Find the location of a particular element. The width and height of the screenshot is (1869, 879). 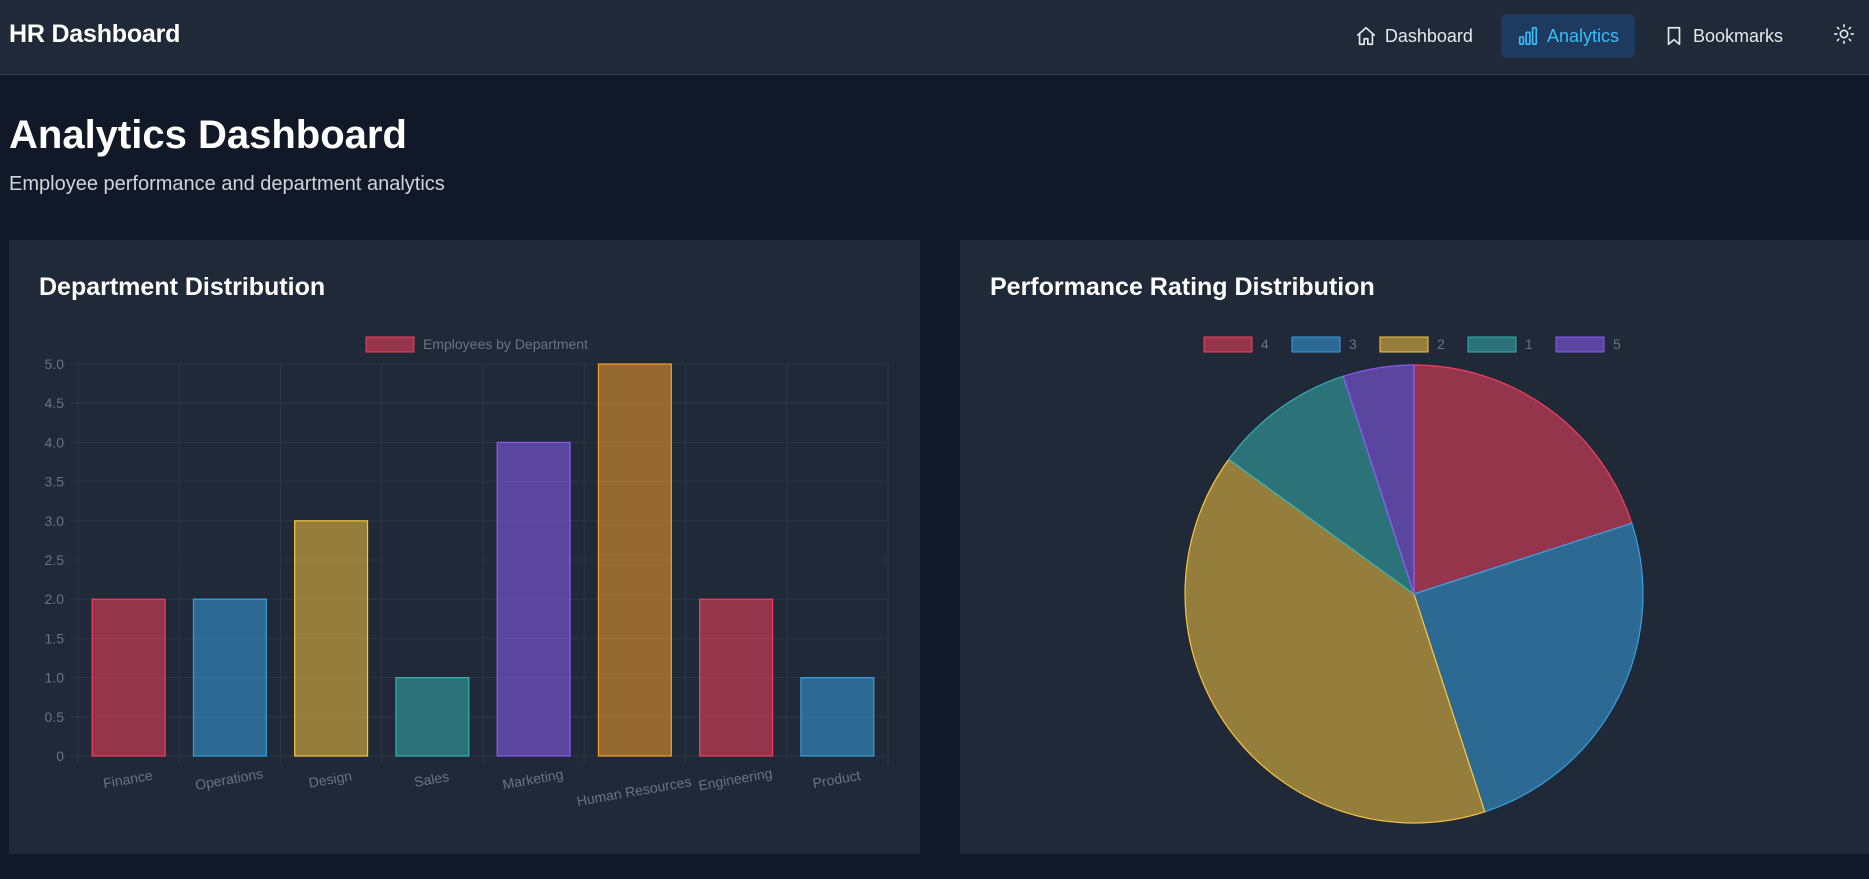

y-tick-label: 3.0 is located at coordinates (55, 521).